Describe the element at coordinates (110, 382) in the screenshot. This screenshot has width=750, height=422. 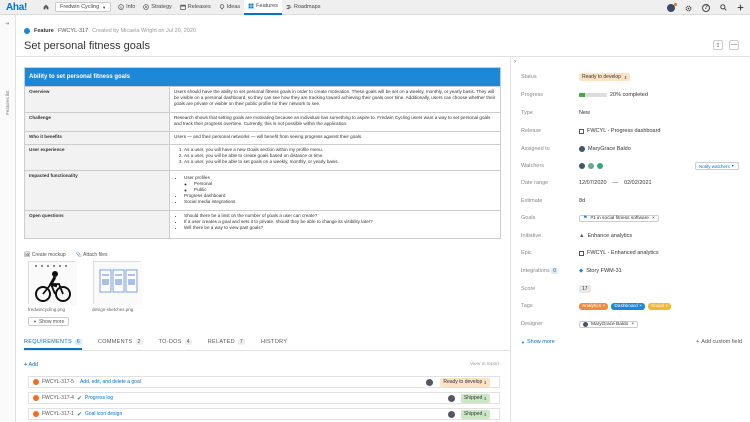
I see `requirement-name: Add, edit, and delete a goal` at that location.